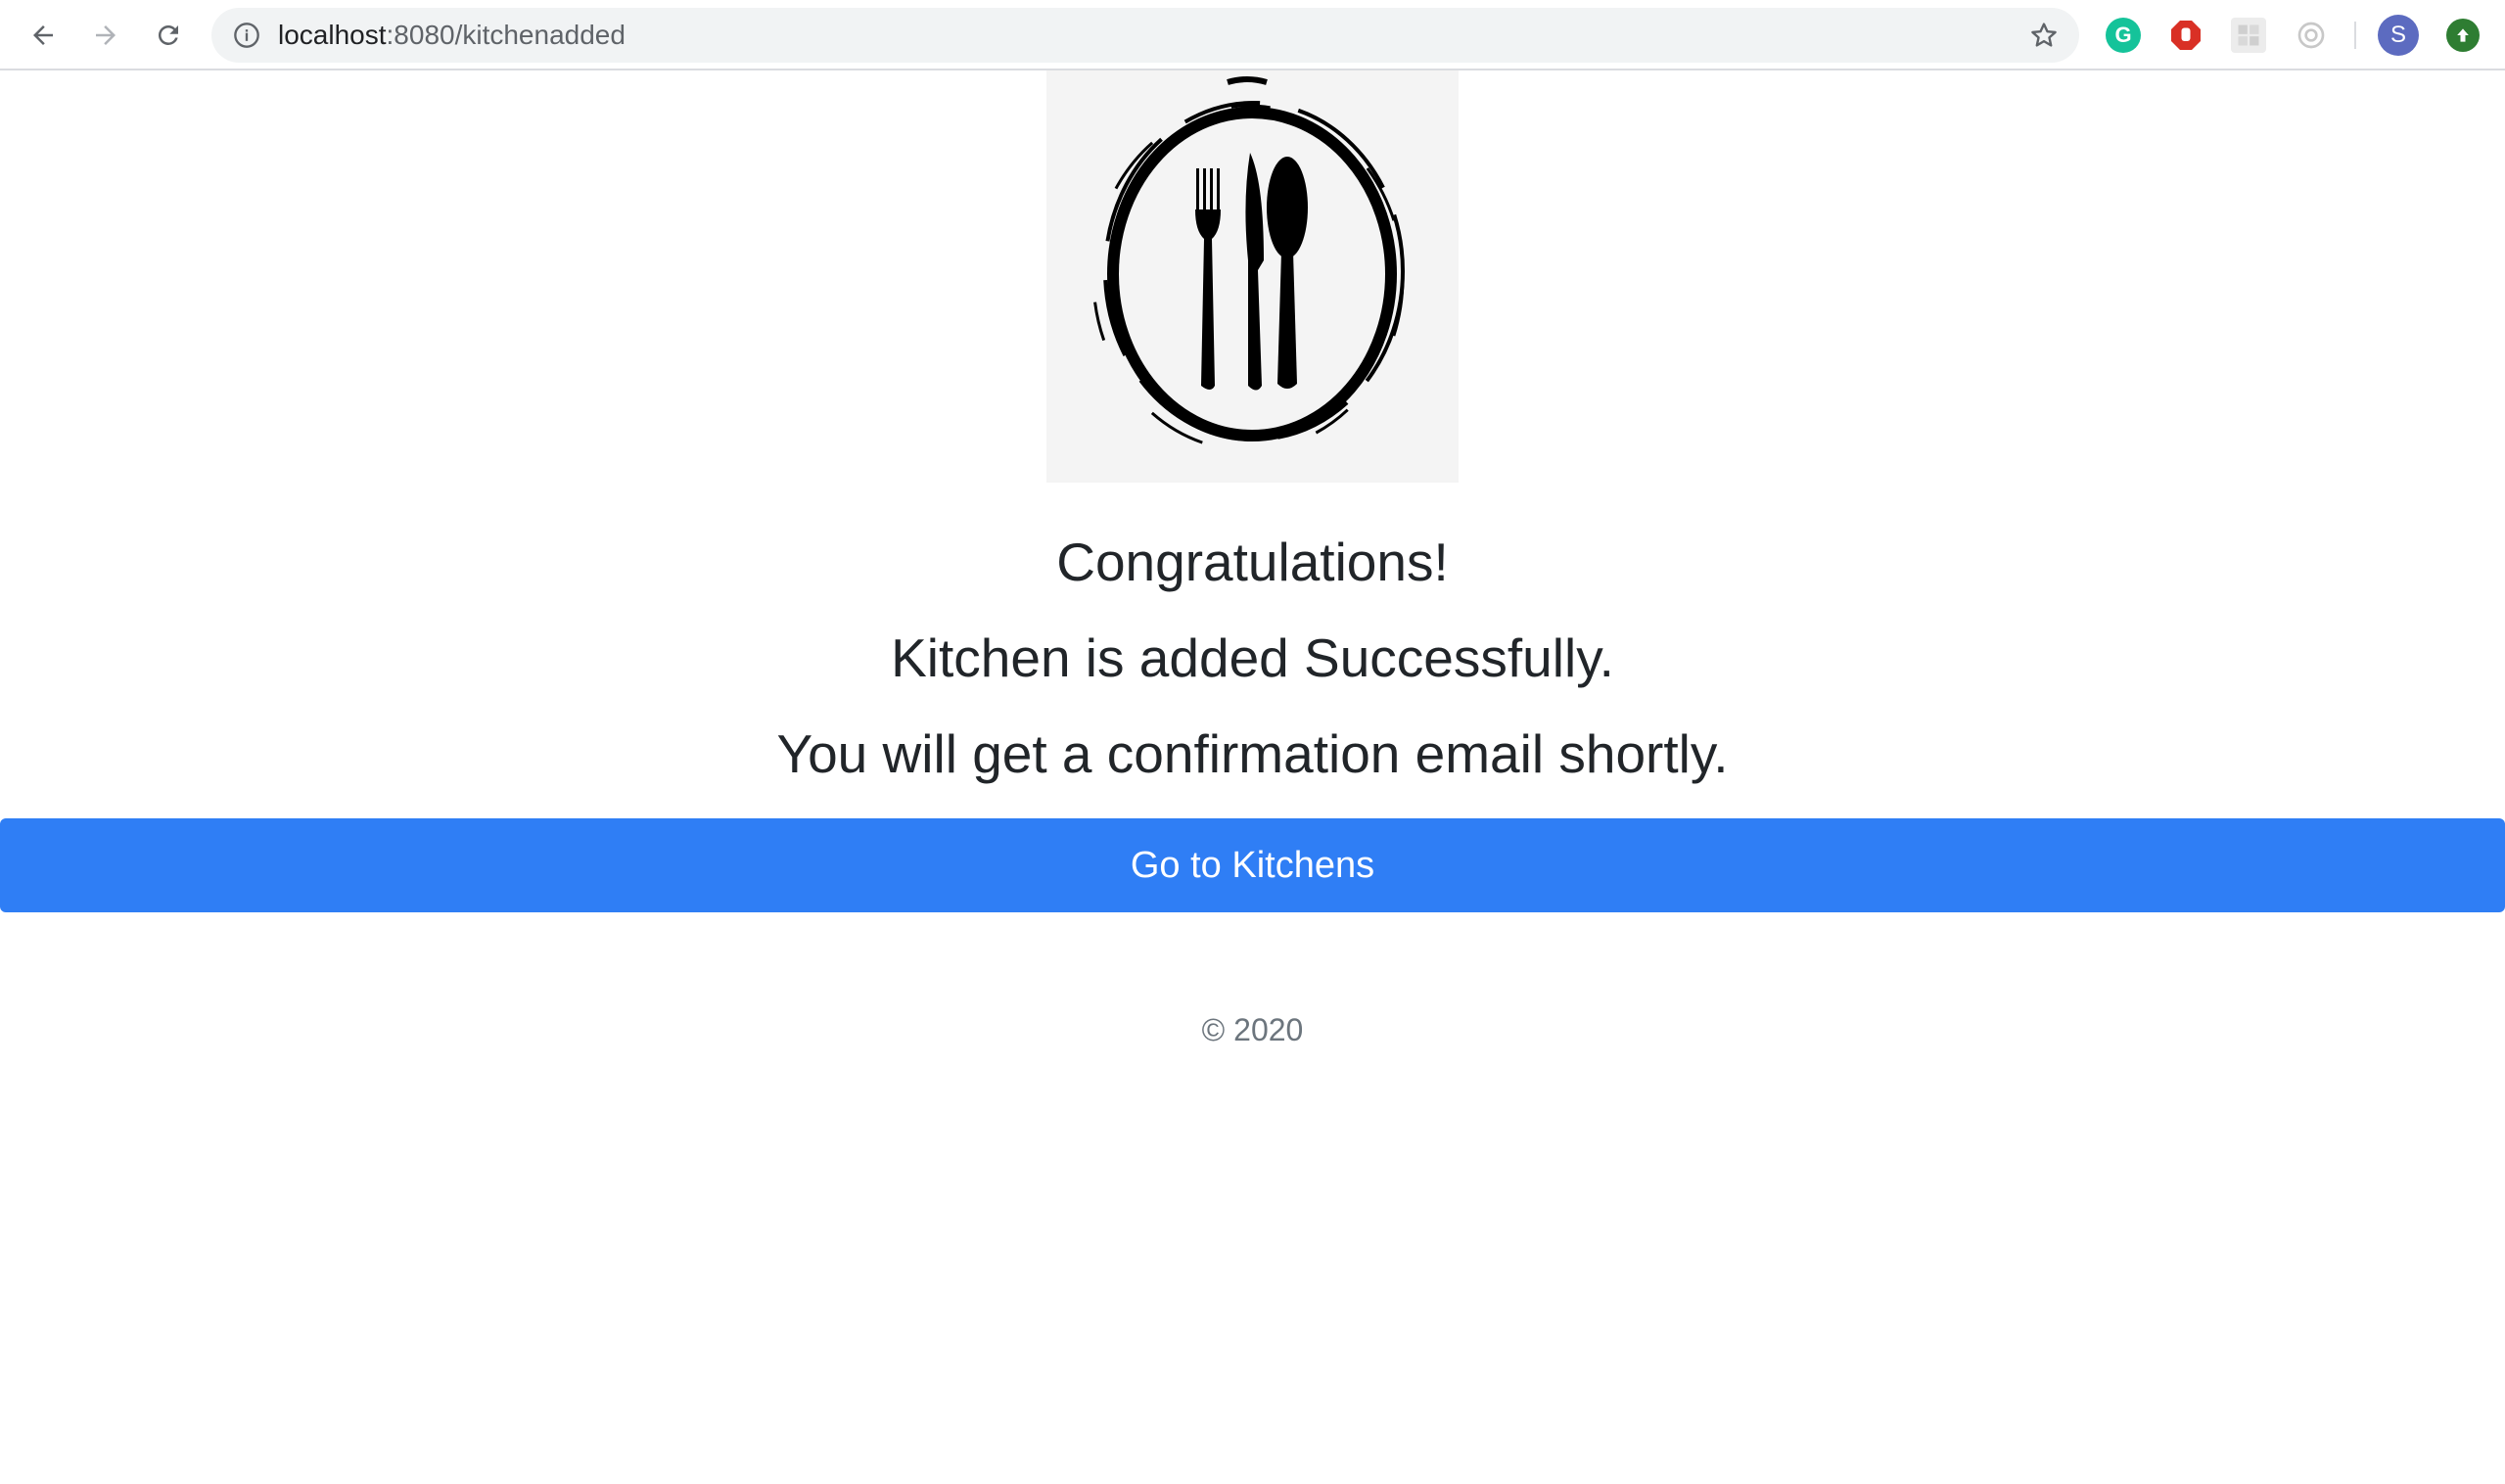  Describe the element at coordinates (1252, 562) in the screenshot. I see `congratulations-heading: Congratulations!` at that location.